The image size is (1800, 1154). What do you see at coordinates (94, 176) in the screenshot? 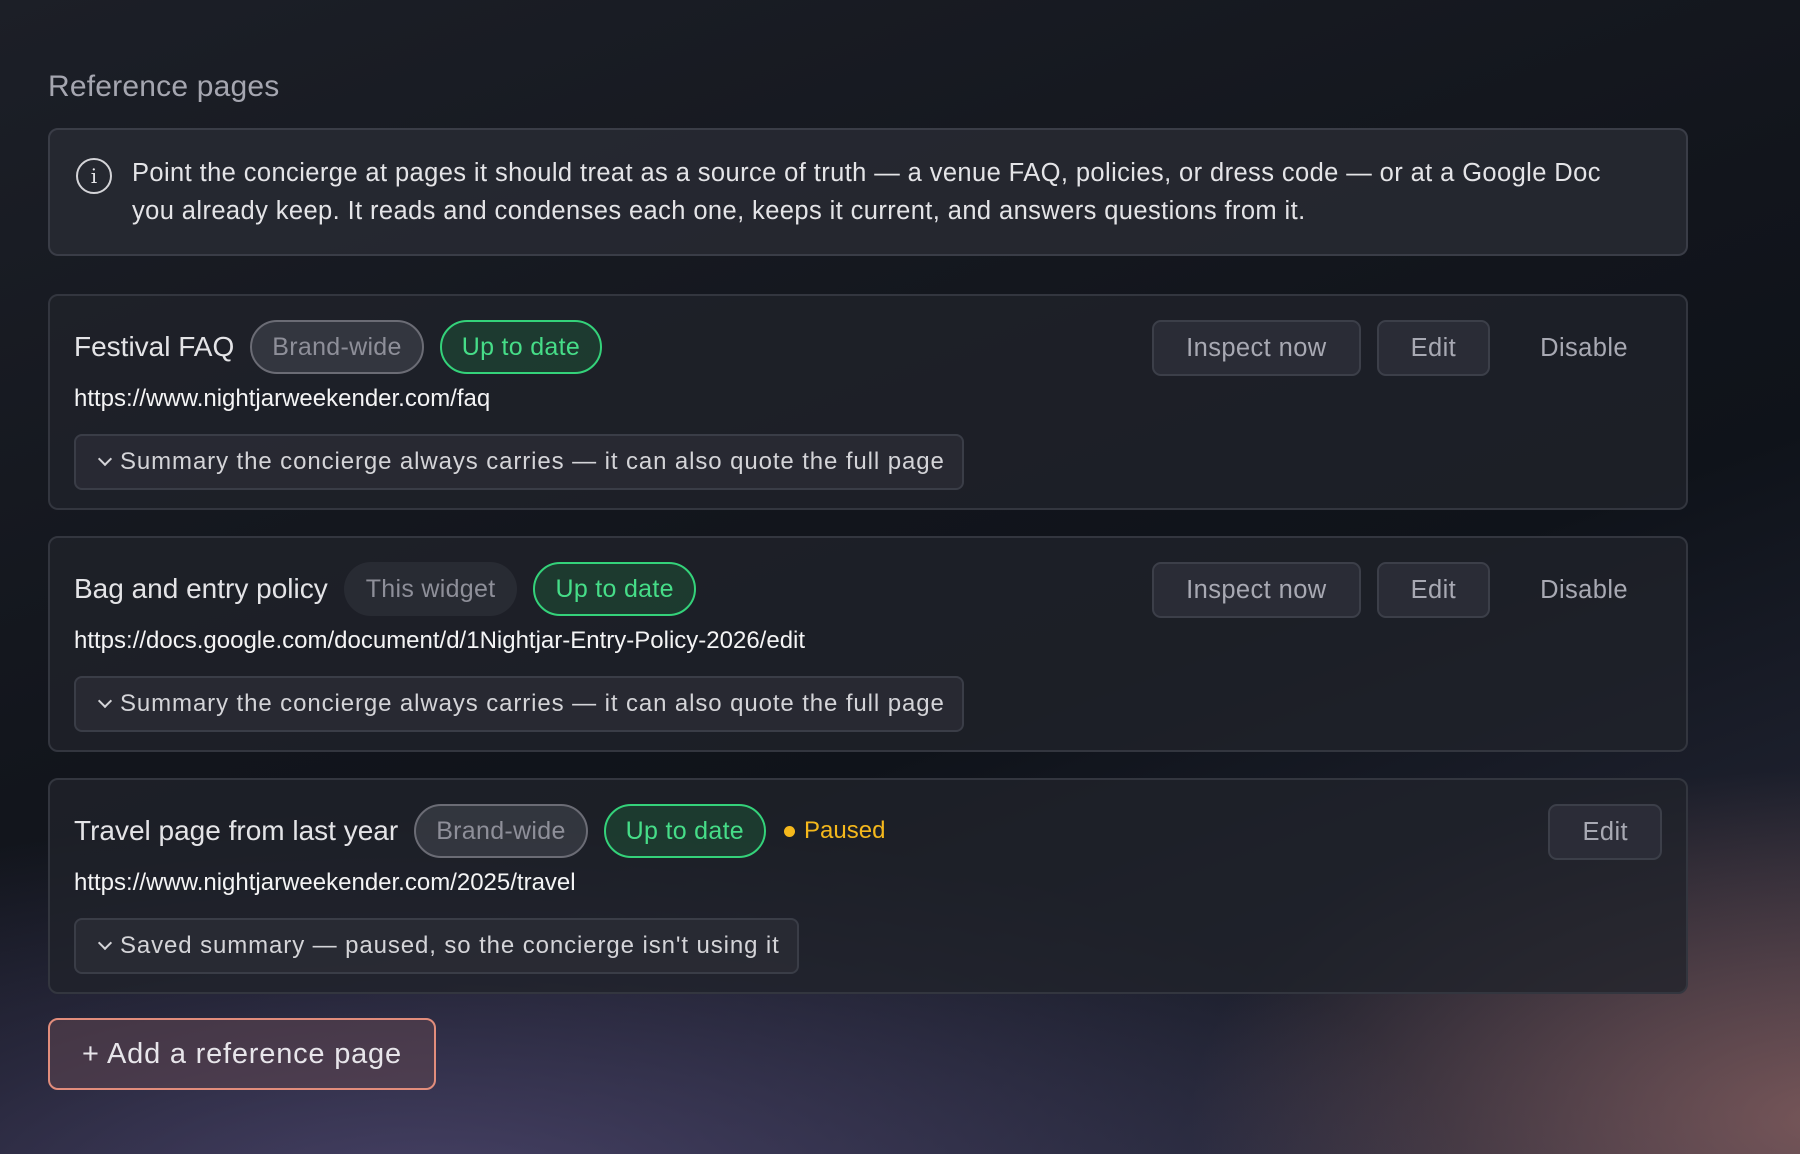
I see `info-icon: i` at bounding box center [94, 176].